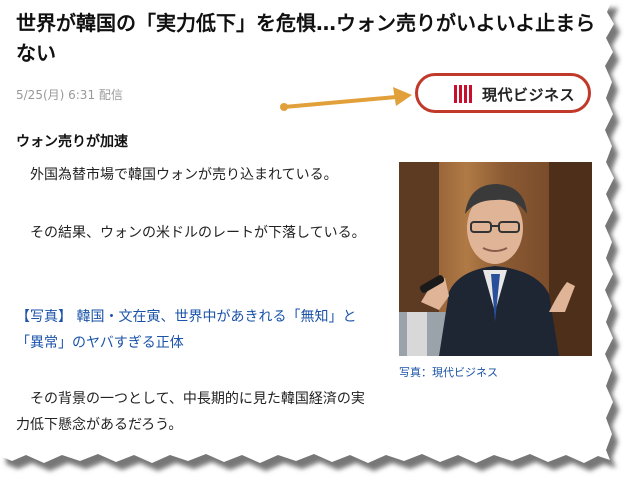 Image resolution: width=640 pixels, height=486 pixels. I want to click on source-badge: 現代ビジネス, so click(503, 93).